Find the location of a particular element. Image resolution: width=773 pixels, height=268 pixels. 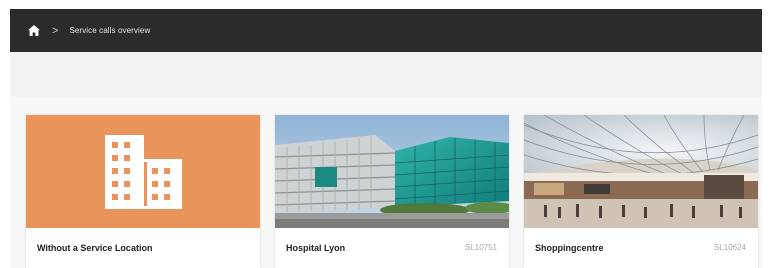

building-icon is located at coordinates (143, 172).